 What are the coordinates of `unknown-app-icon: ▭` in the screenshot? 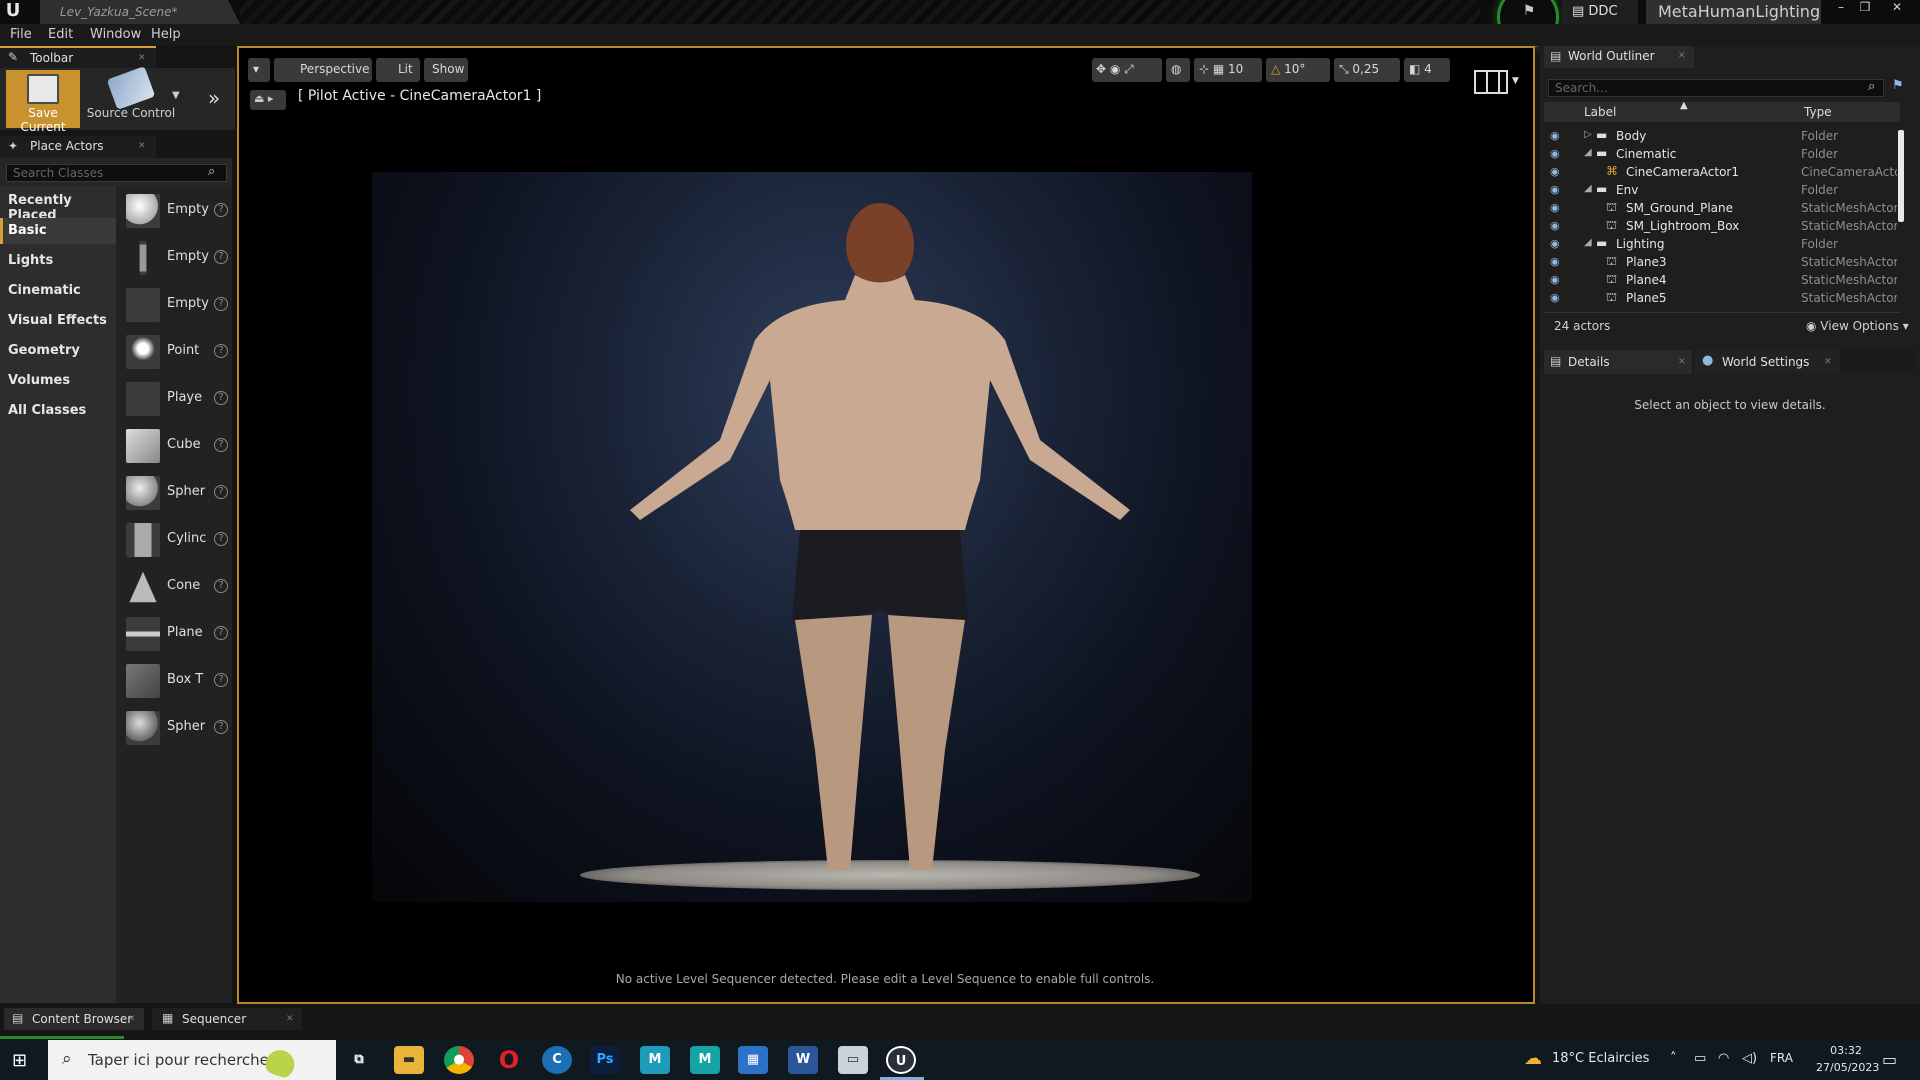 It's located at (853, 1060).